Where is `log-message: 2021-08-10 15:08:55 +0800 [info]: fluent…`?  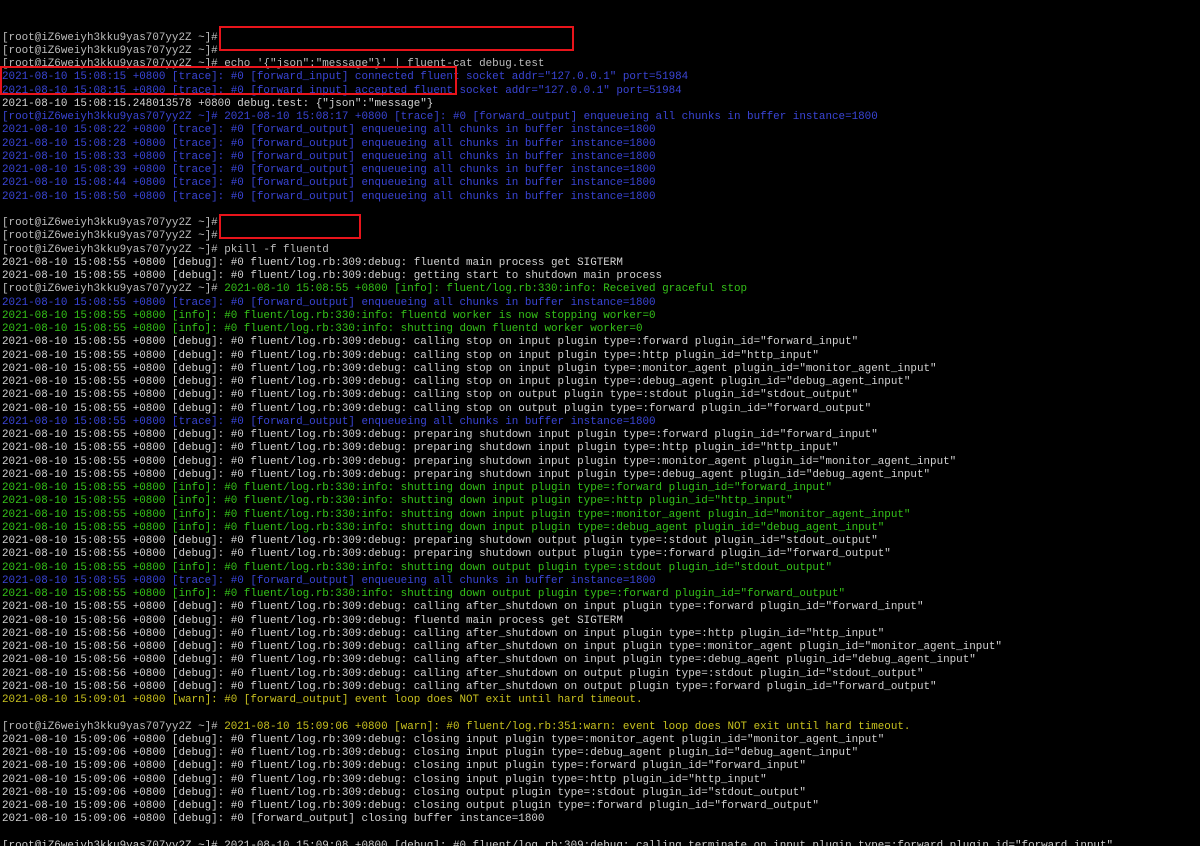 log-message: 2021-08-10 15:08:55 +0800 [info]: fluent… is located at coordinates (486, 289).